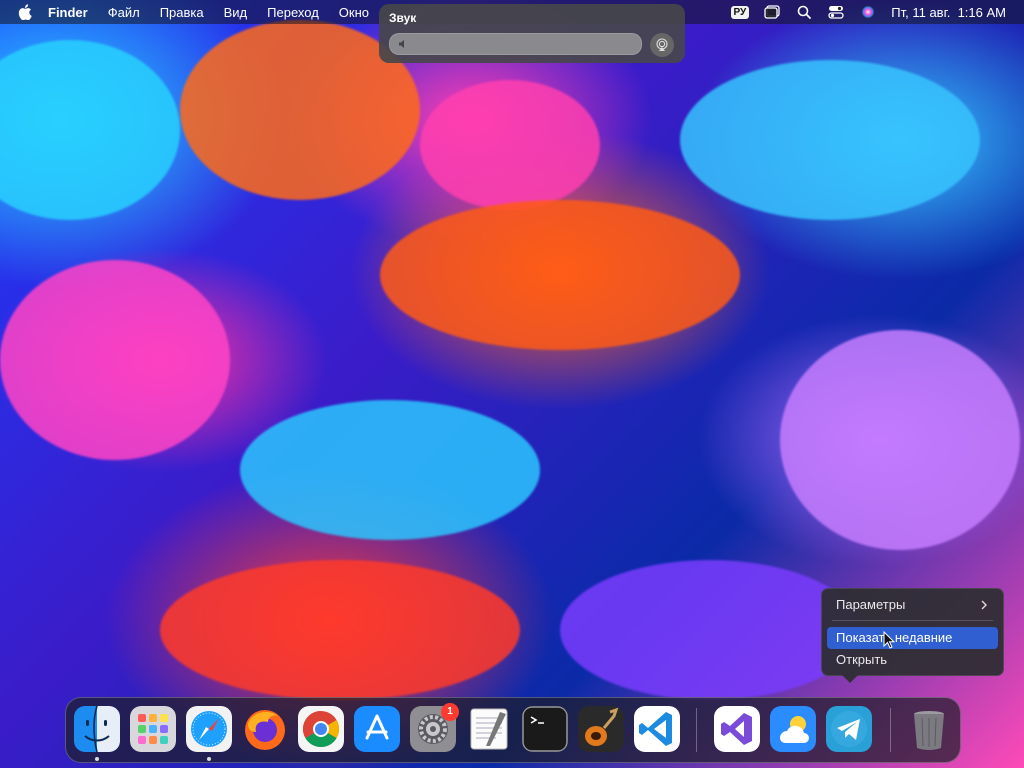 The width and height of the screenshot is (1024, 768). Describe the element at coordinates (912, 605) in the screenshot. I see `menu-item-options: Параметры` at that location.